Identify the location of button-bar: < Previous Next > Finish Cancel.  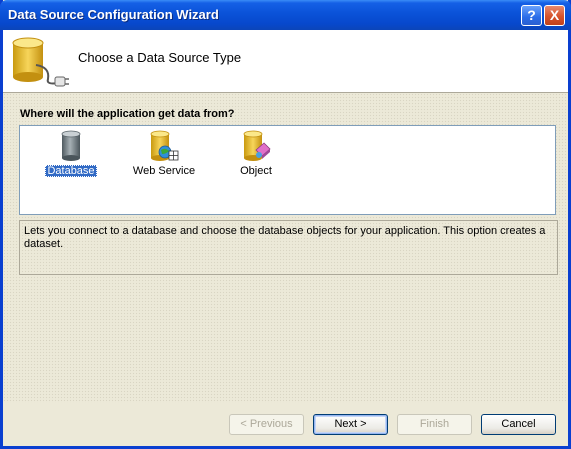
(285, 424).